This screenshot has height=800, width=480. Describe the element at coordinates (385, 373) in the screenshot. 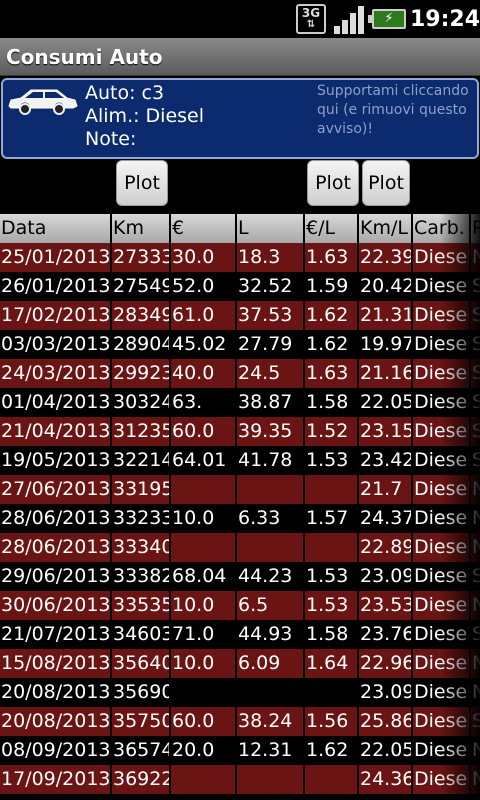

I see `cell-km-per-liter: 21.16` at that location.